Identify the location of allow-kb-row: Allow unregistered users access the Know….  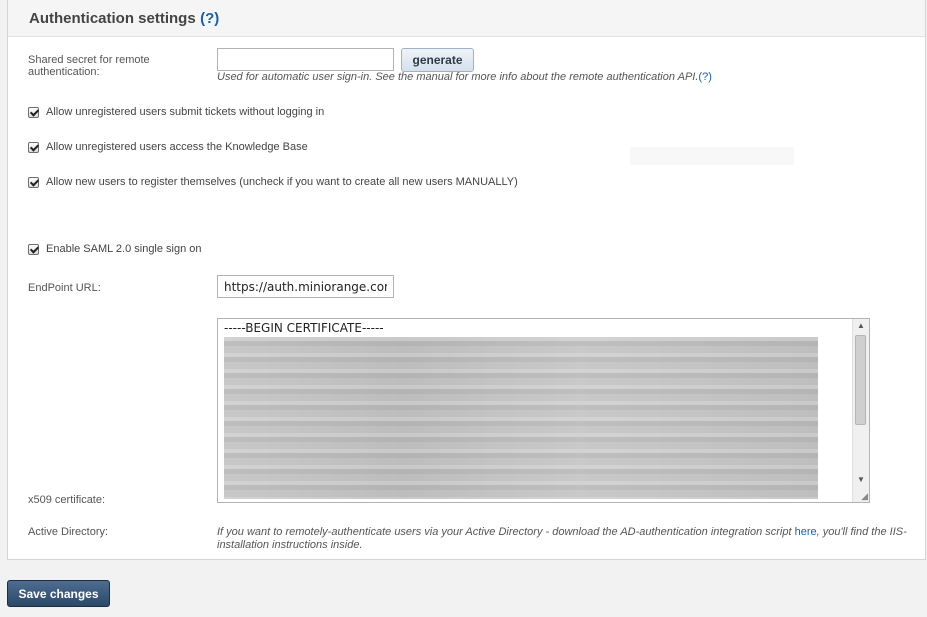
(168, 147).